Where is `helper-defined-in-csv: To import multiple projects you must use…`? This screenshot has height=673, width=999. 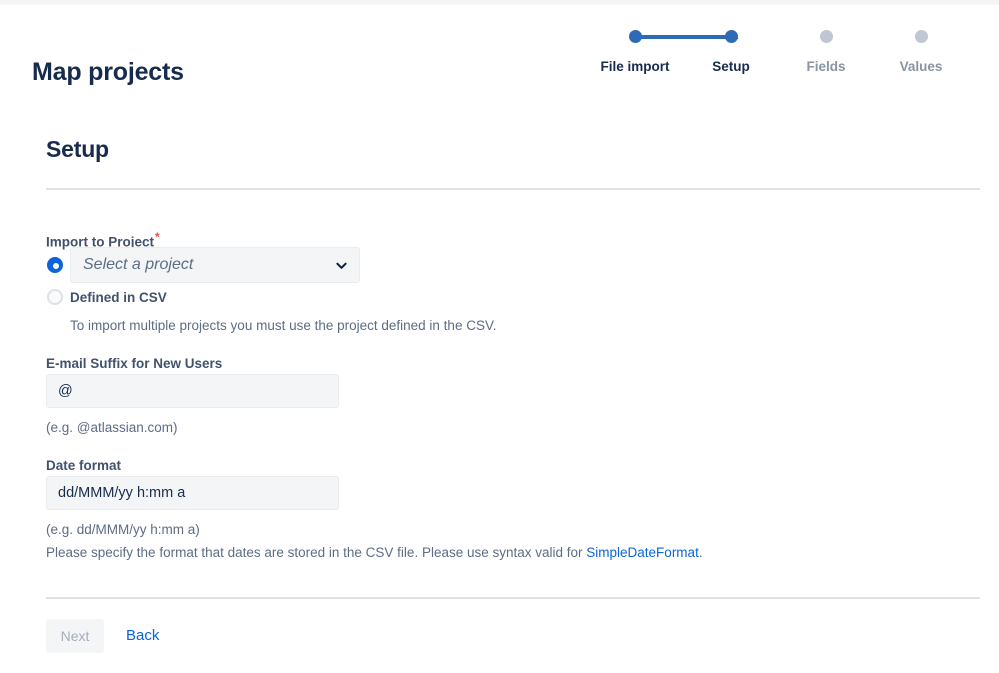 helper-defined-in-csv: To import multiple projects you must use… is located at coordinates (283, 325).